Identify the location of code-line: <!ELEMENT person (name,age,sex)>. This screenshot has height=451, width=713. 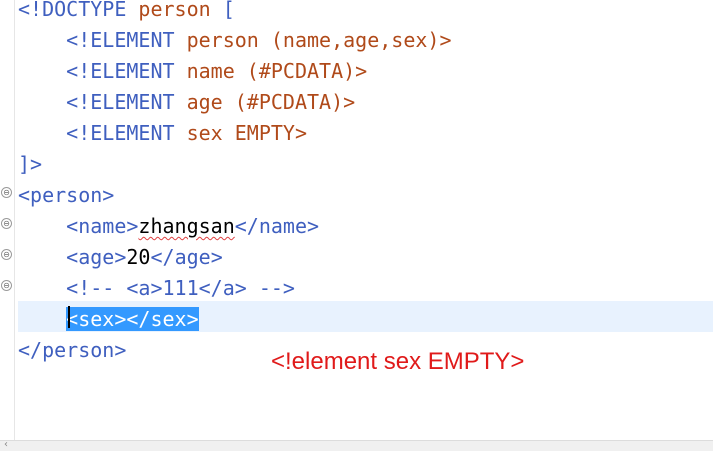
(235, 40).